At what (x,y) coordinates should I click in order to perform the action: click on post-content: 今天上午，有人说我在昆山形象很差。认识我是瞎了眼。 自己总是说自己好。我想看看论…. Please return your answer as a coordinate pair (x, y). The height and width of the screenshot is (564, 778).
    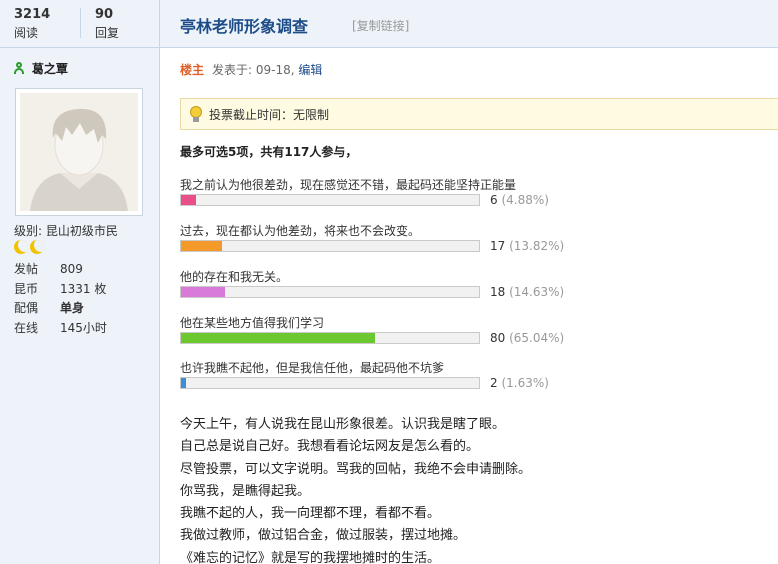
    Looking at the image, I should click on (355, 489).